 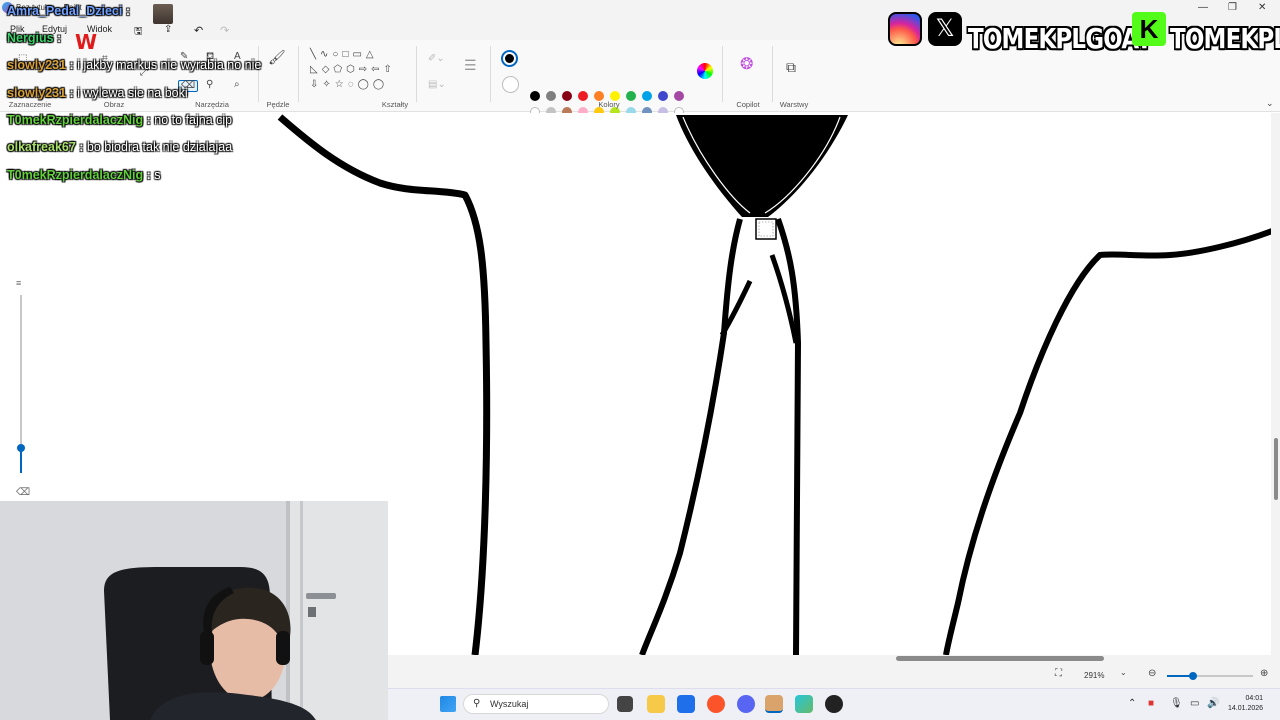 I want to click on volume-icon: 🔊, so click(x=1213, y=703).